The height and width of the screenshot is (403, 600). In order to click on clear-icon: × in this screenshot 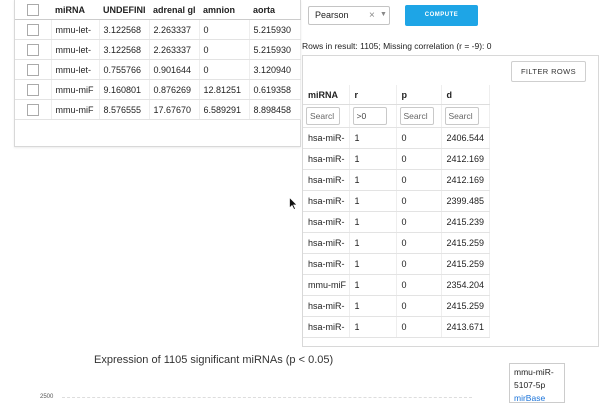, I will do `click(372, 15)`.